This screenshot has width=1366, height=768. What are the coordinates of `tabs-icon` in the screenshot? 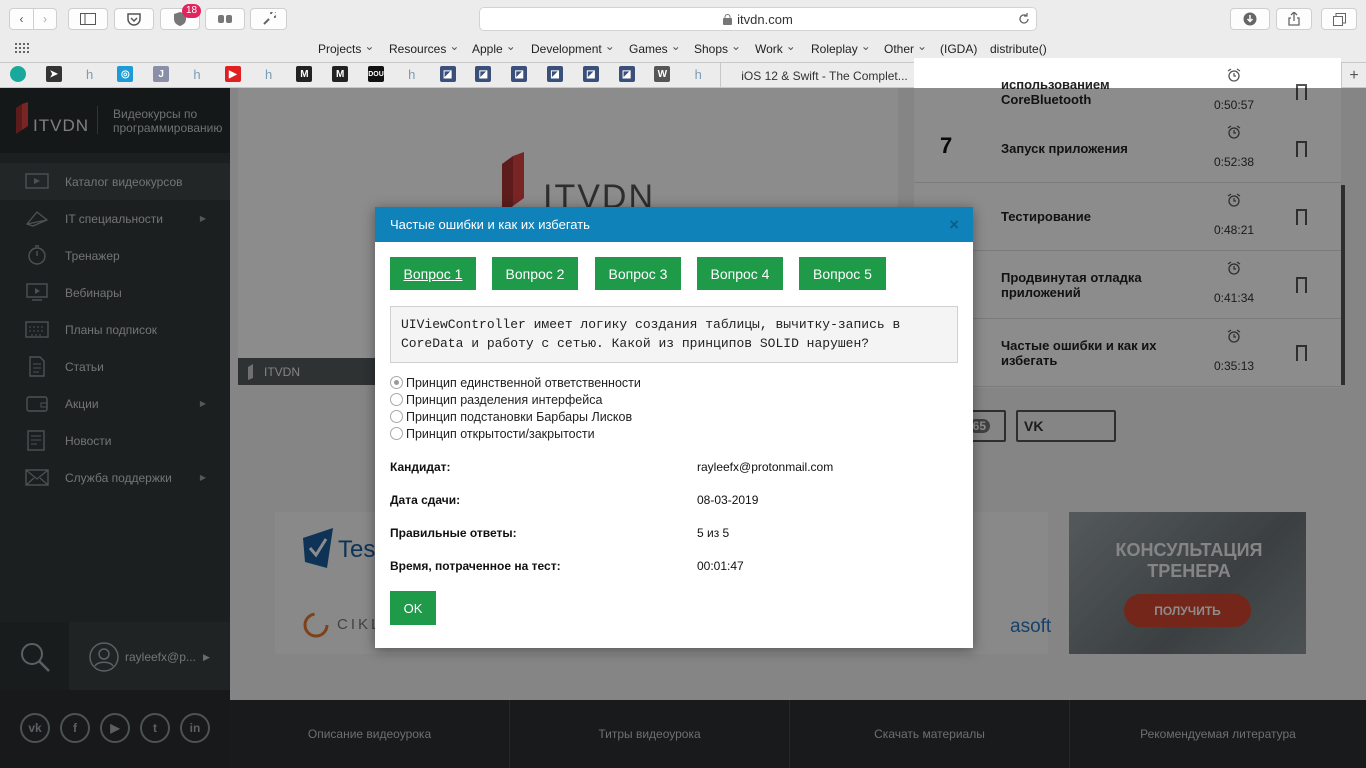 It's located at (1339, 19).